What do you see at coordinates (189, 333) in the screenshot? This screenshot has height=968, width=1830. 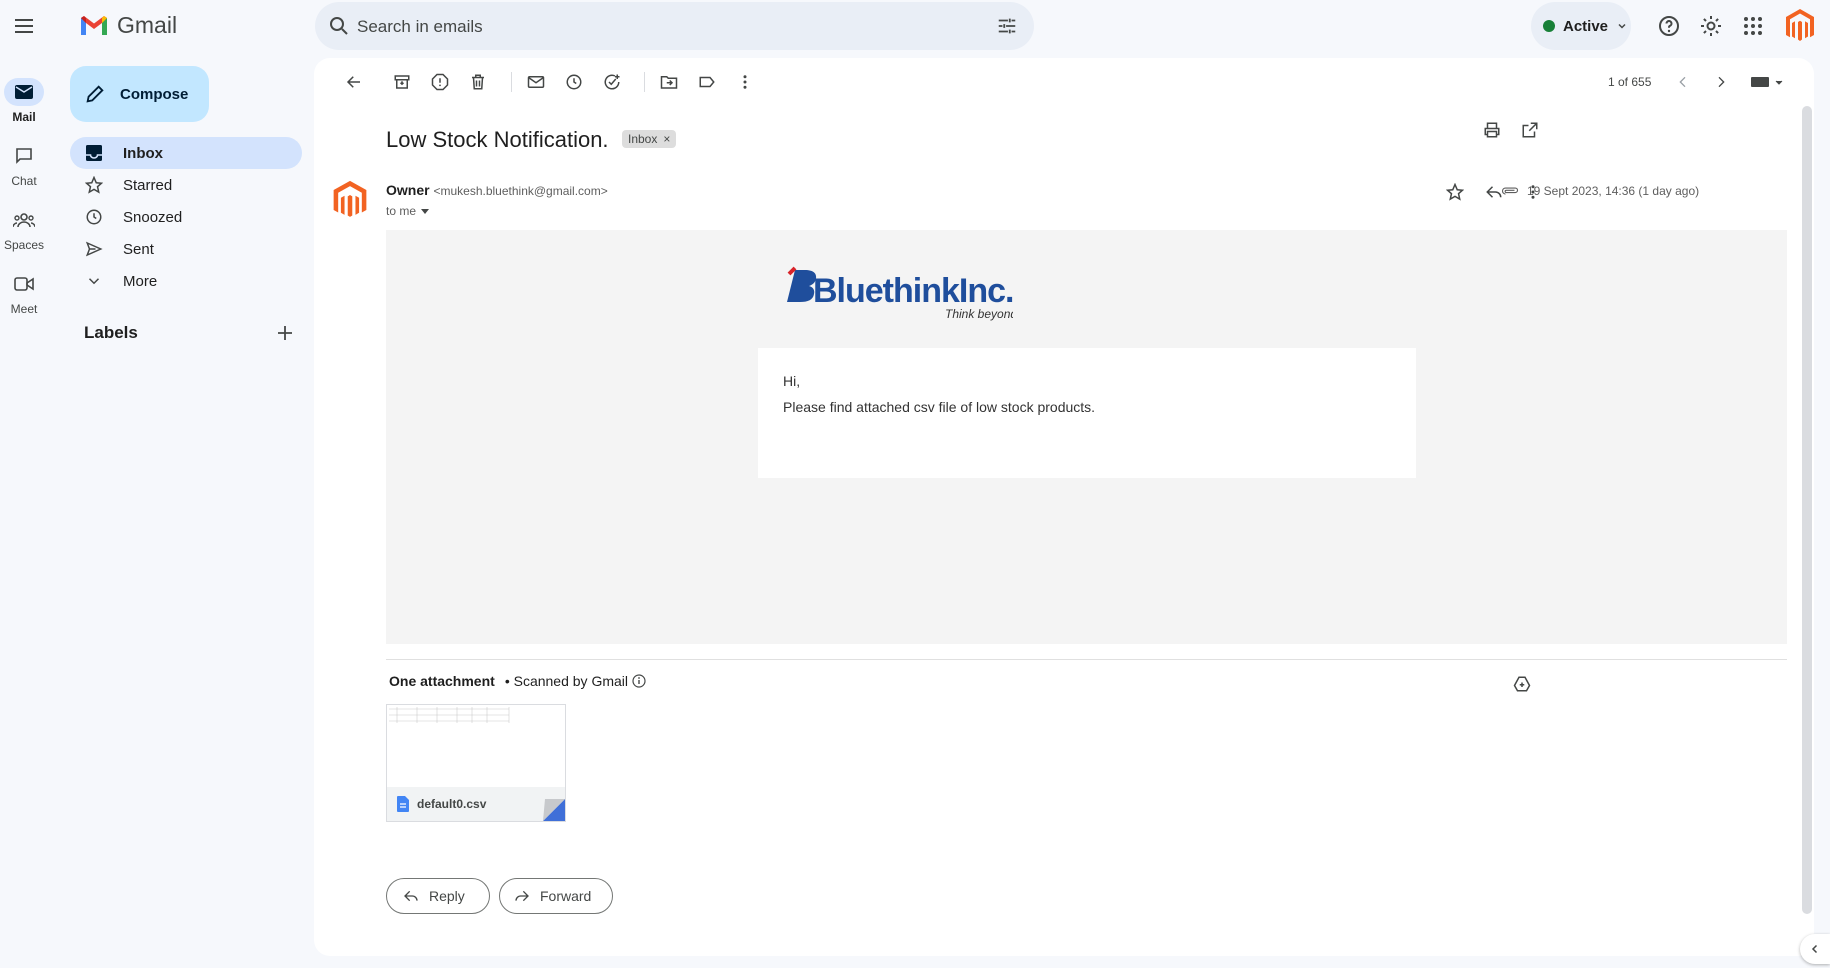 I see `labels-section-header: Labels` at bounding box center [189, 333].